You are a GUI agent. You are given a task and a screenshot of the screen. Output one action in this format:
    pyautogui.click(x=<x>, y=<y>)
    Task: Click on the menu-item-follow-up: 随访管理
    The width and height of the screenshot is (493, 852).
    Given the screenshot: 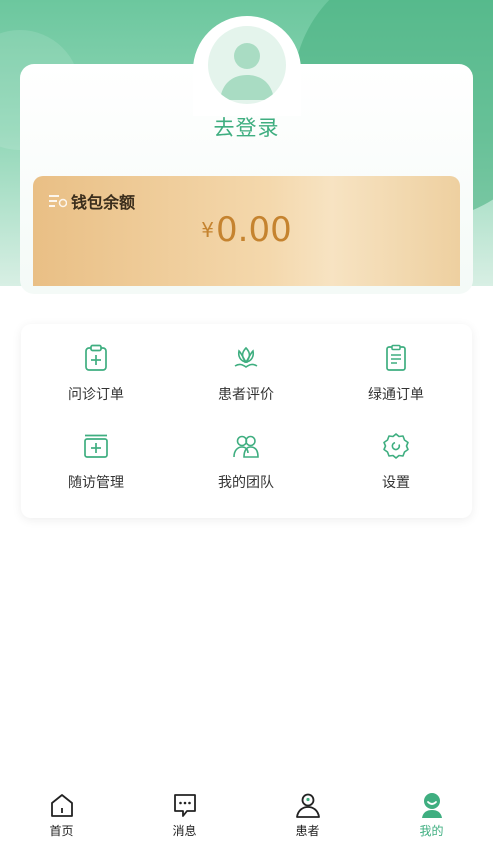 What is the action you would take?
    pyautogui.click(x=96, y=452)
    